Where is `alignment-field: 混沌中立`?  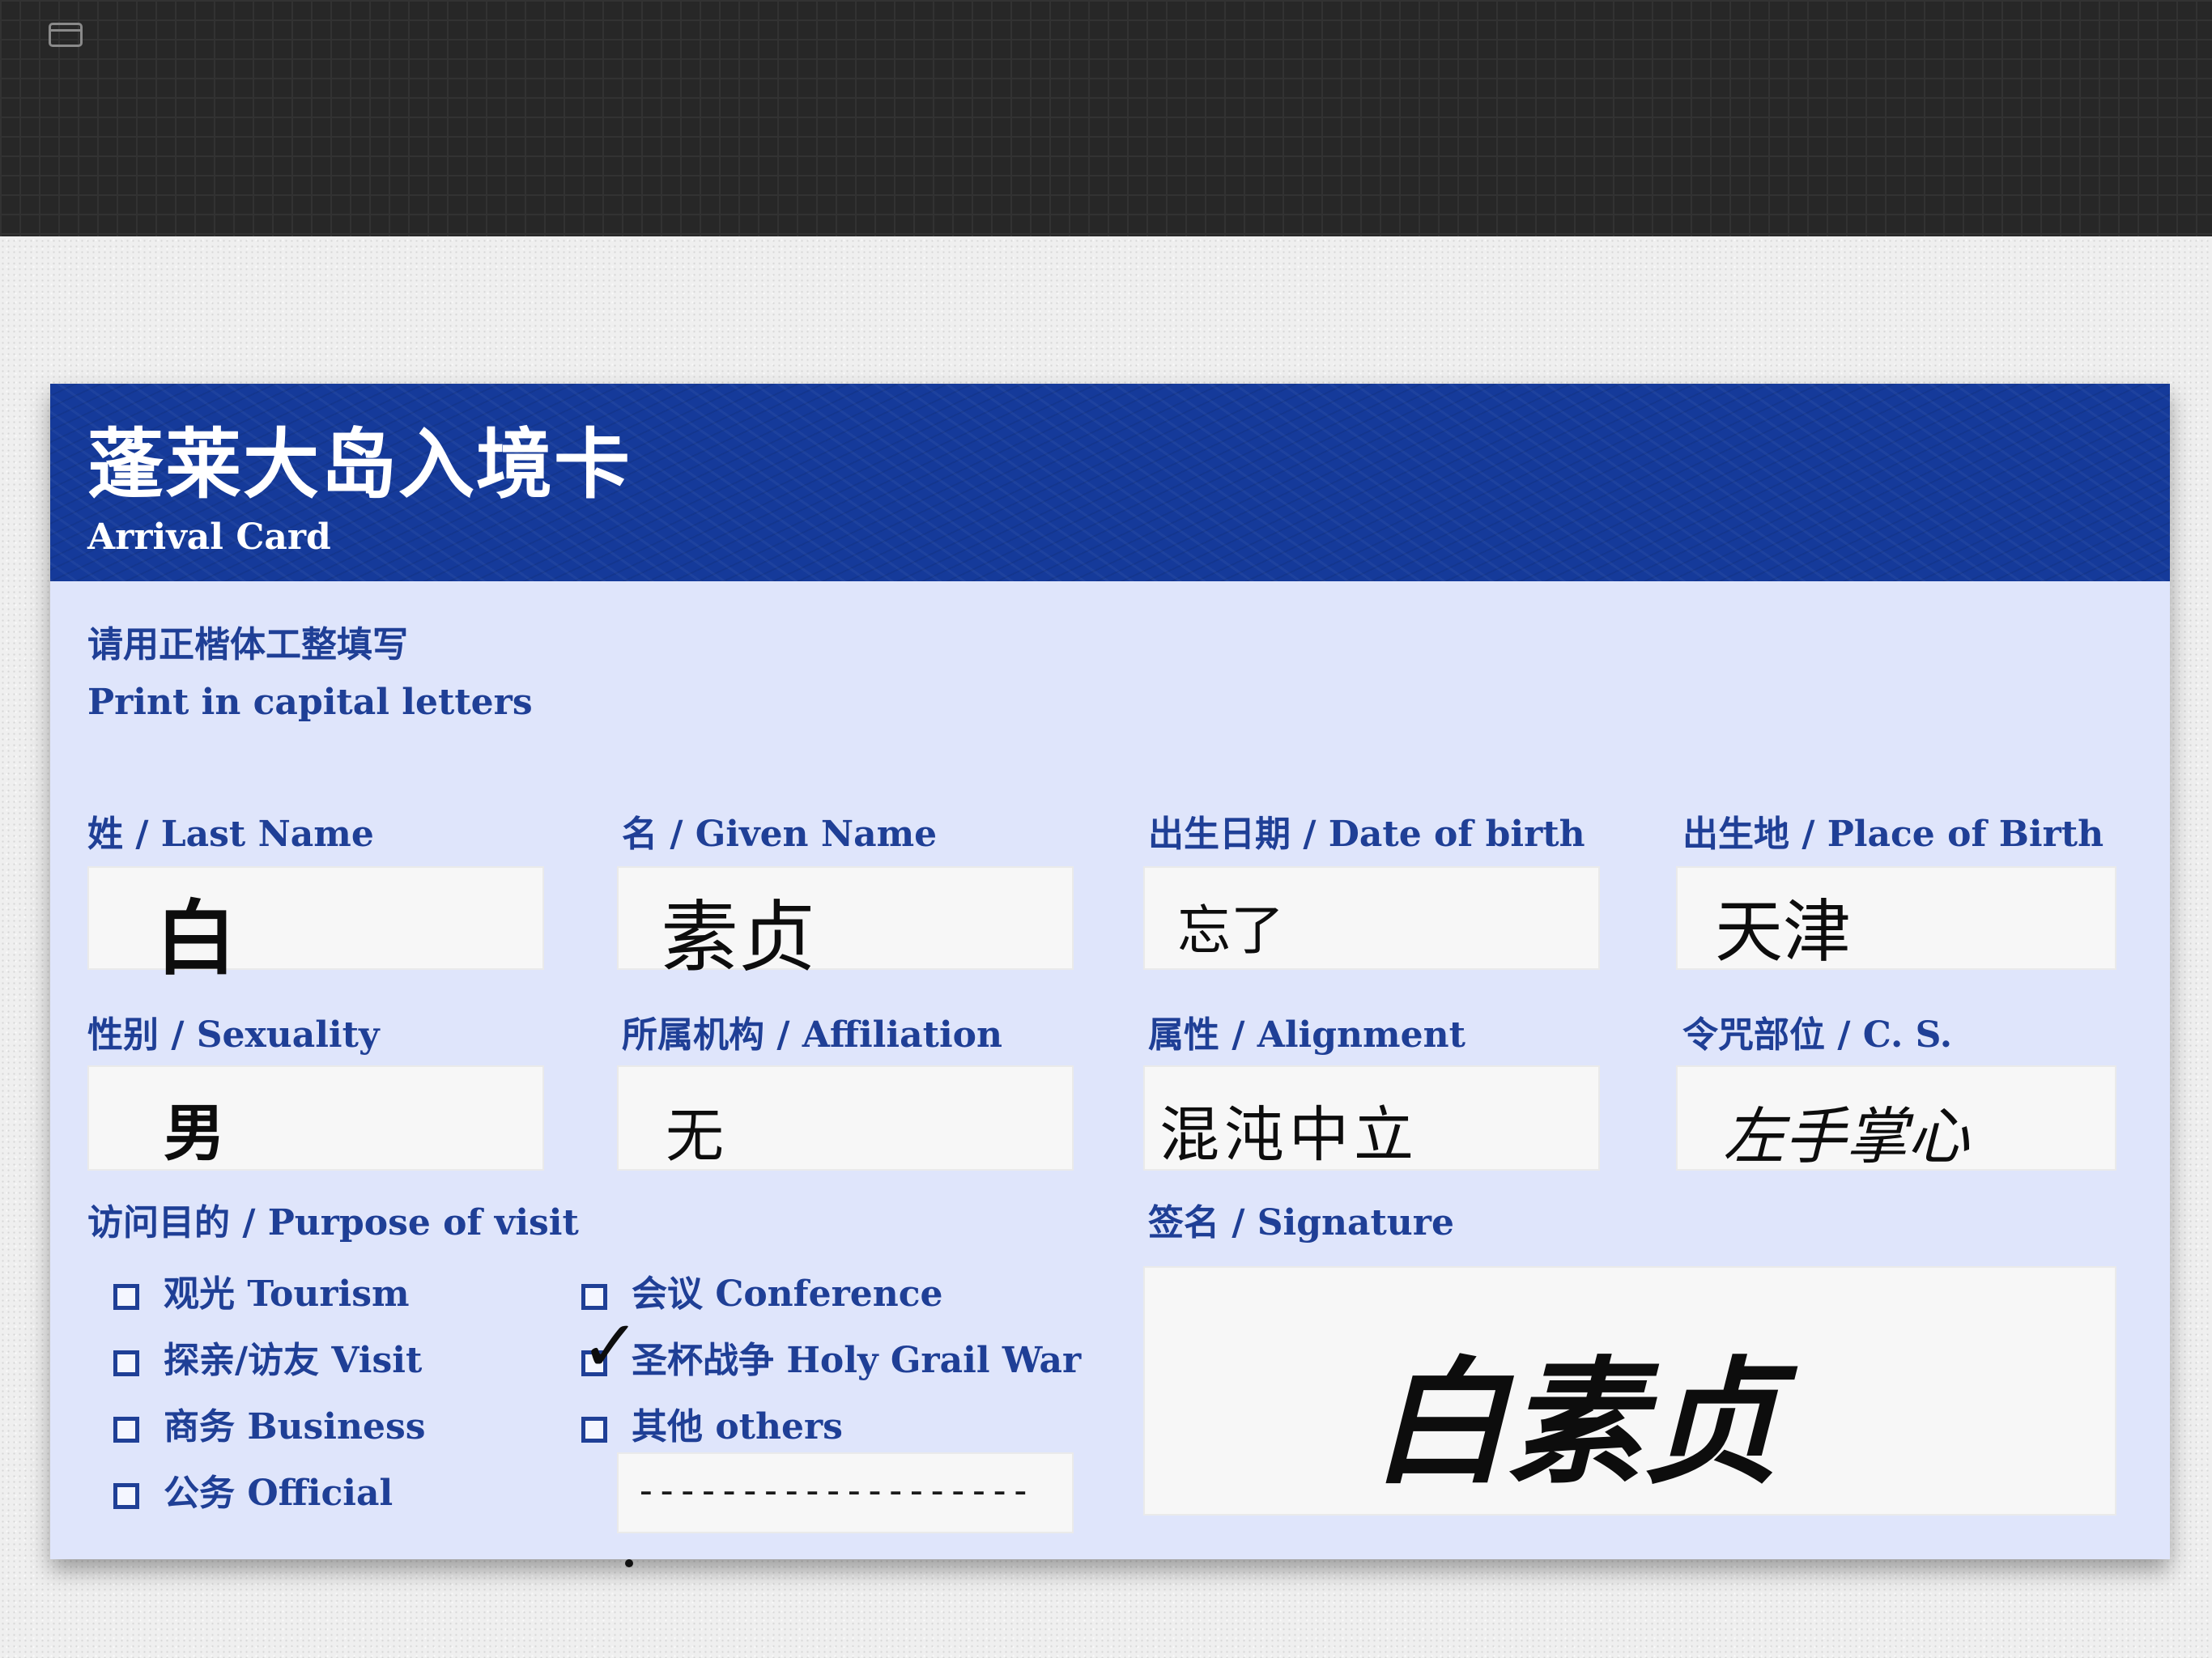 alignment-field: 混沌中立 is located at coordinates (1372, 1118).